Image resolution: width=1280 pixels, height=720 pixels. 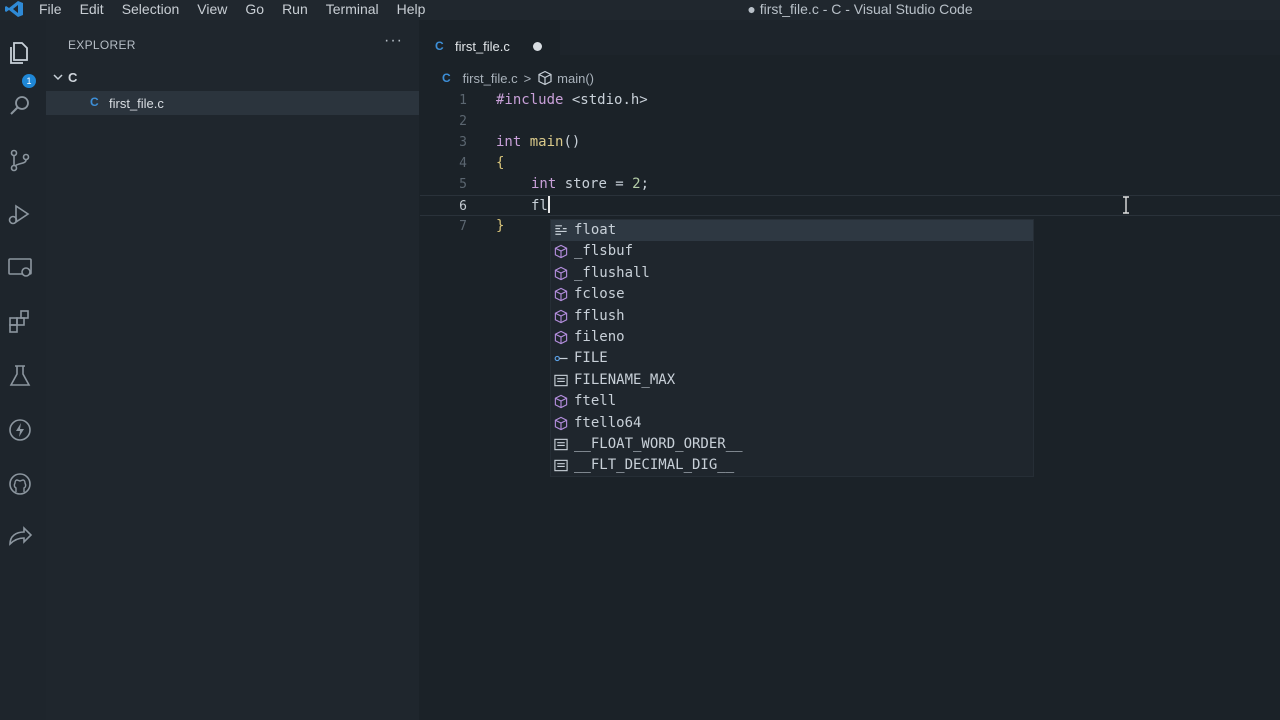 What do you see at coordinates (850, 37) in the screenshot?
I see `tab-bar: C first_file.c` at bounding box center [850, 37].